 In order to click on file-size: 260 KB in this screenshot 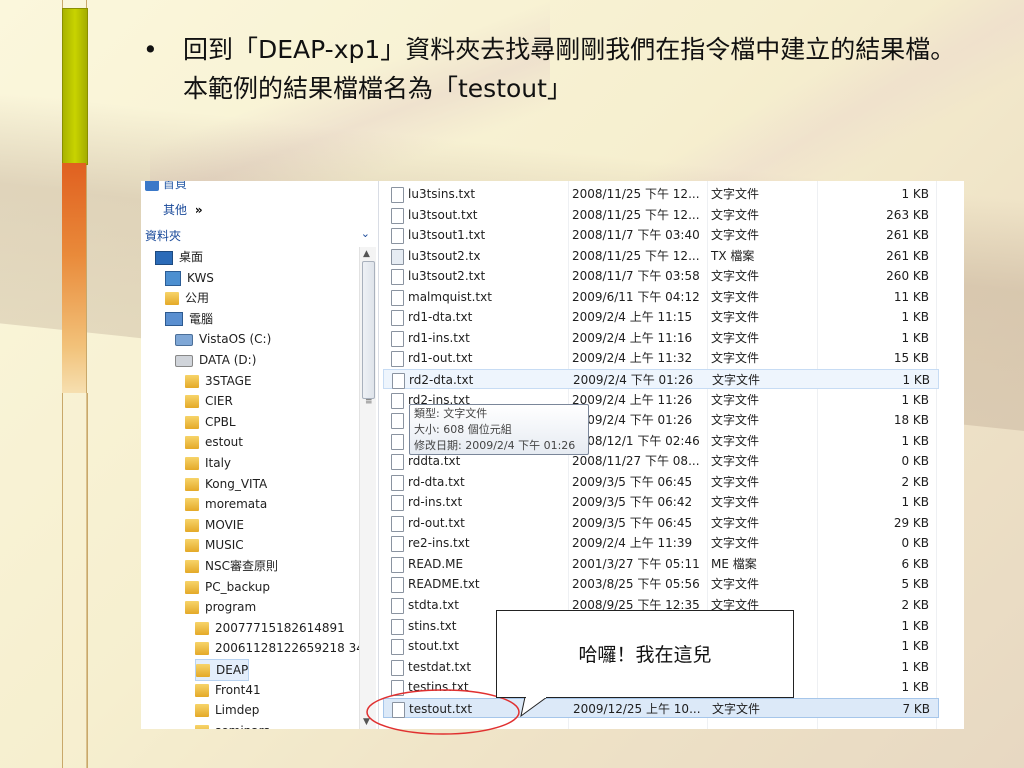, I will do `click(907, 276)`.